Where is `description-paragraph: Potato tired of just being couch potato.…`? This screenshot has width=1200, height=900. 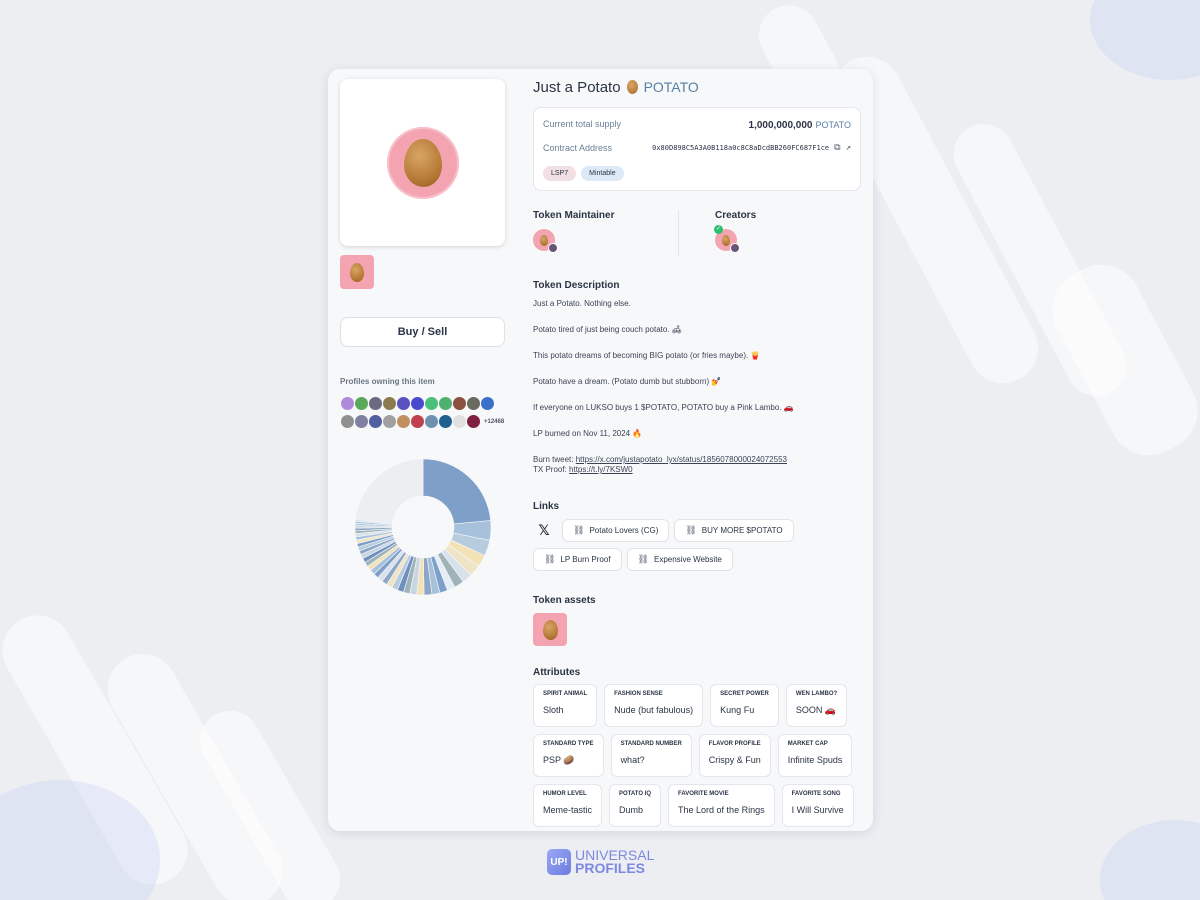 description-paragraph: Potato tired of just being couch potato.… is located at coordinates (607, 329).